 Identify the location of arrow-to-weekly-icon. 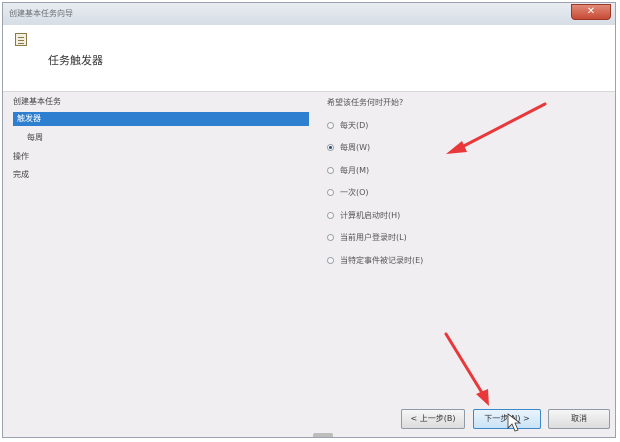
(496, 128).